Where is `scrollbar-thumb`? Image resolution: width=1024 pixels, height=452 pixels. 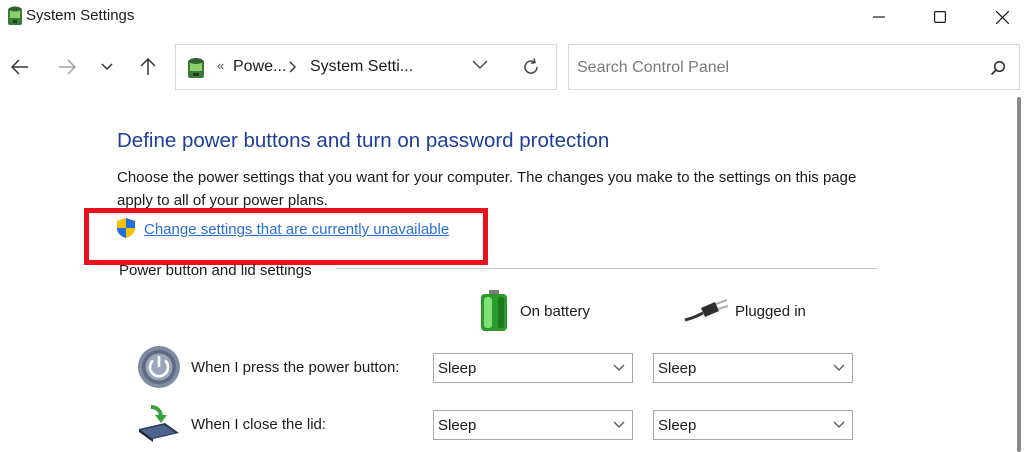 scrollbar-thumb is located at coordinates (1019, 274).